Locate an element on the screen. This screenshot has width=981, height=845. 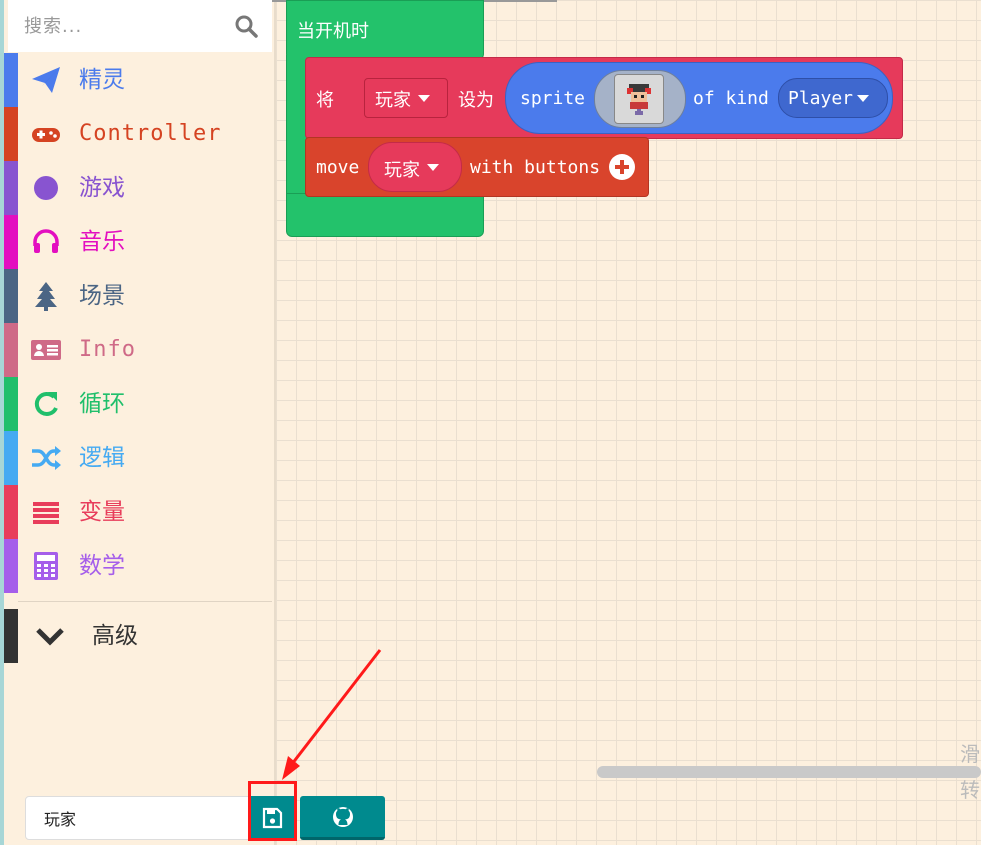
to-label: 设为 is located at coordinates (476, 100).